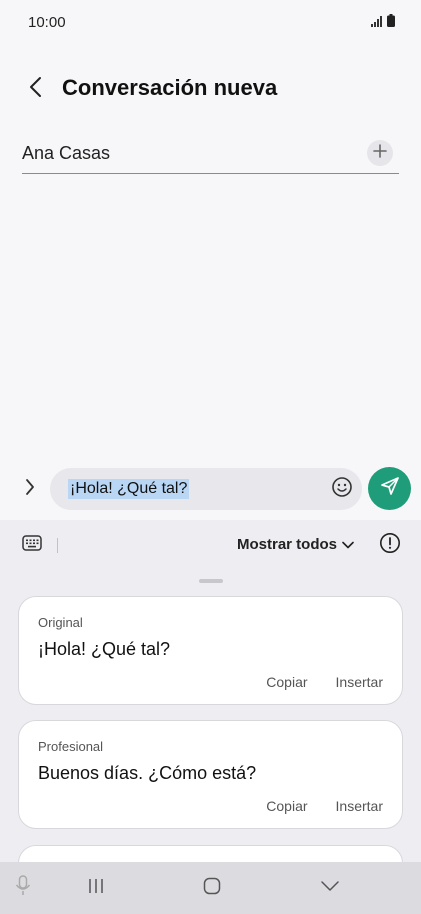 The height and width of the screenshot is (914, 421). Describe the element at coordinates (71, 746) in the screenshot. I see `suggestion-label: Profesional` at that location.